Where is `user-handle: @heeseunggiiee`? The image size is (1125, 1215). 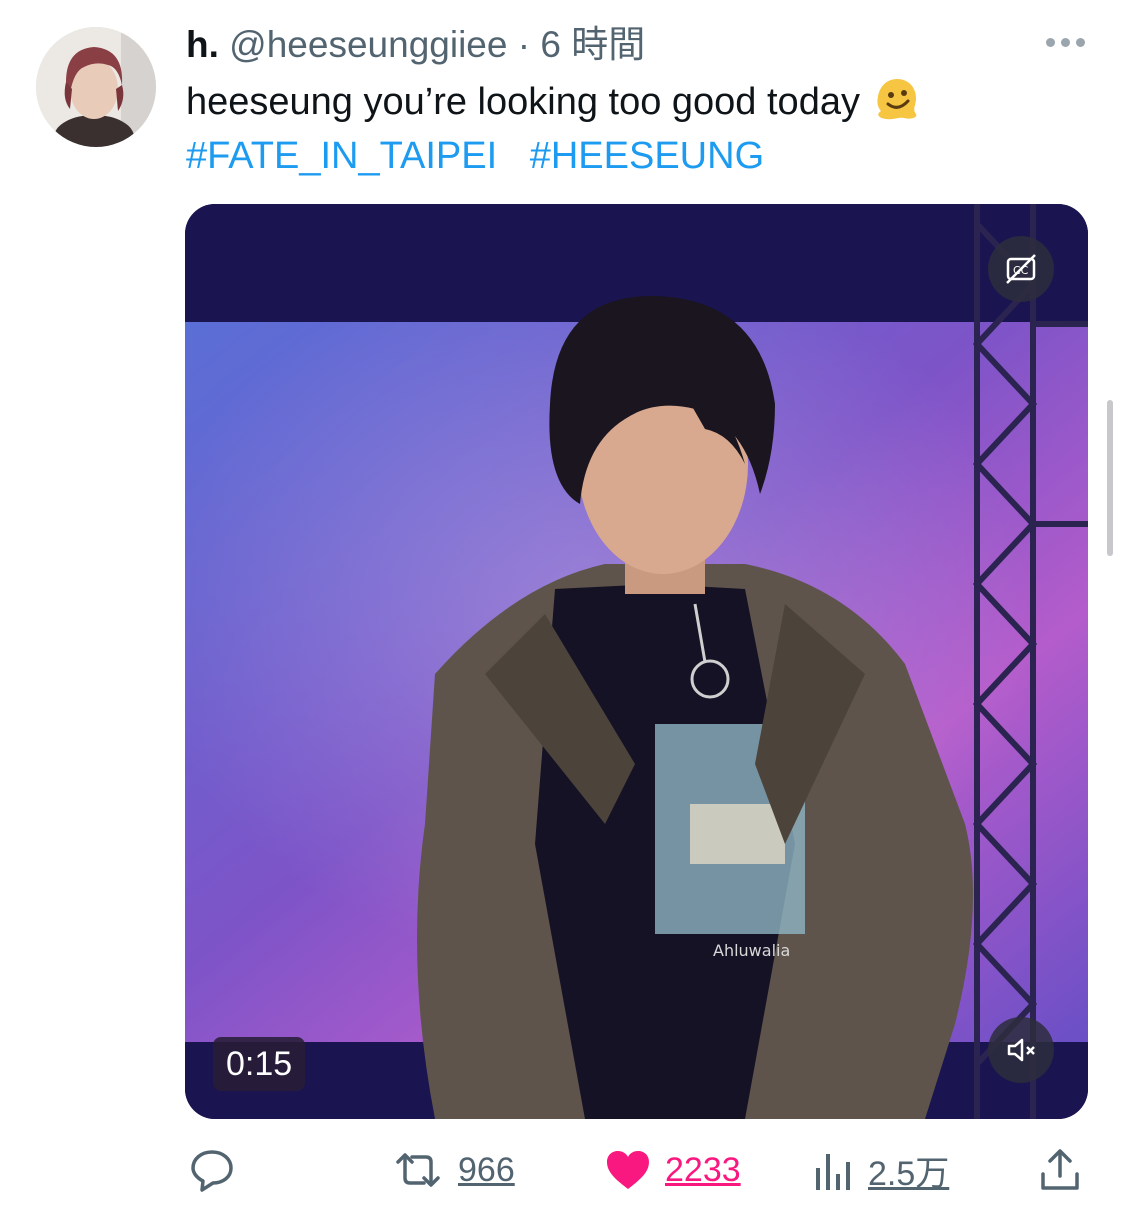 user-handle: @heeseunggiiee is located at coordinates (368, 44).